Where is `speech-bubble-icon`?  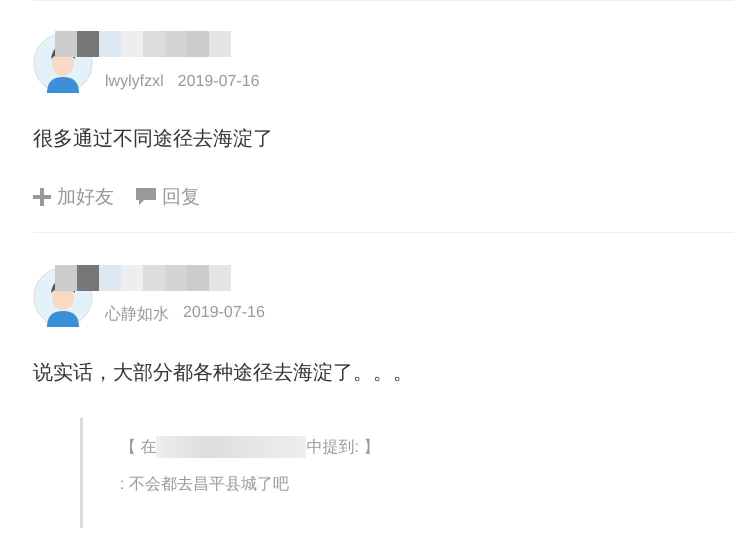 speech-bubble-icon is located at coordinates (146, 197).